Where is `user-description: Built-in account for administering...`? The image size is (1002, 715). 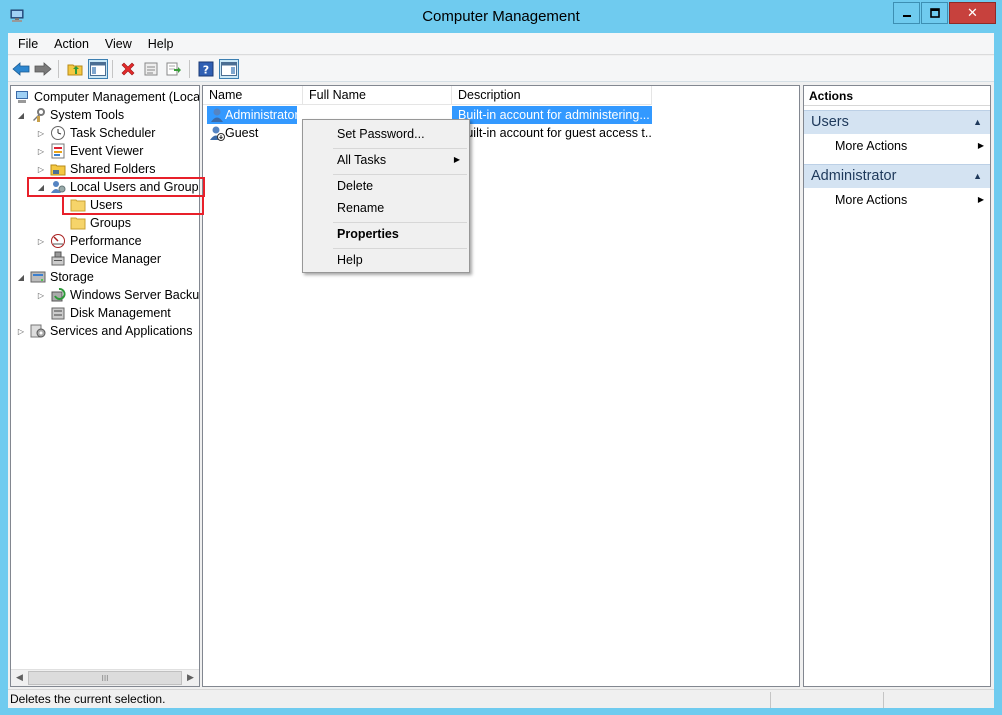
user-description: Built-in account for administering... is located at coordinates (552, 115).